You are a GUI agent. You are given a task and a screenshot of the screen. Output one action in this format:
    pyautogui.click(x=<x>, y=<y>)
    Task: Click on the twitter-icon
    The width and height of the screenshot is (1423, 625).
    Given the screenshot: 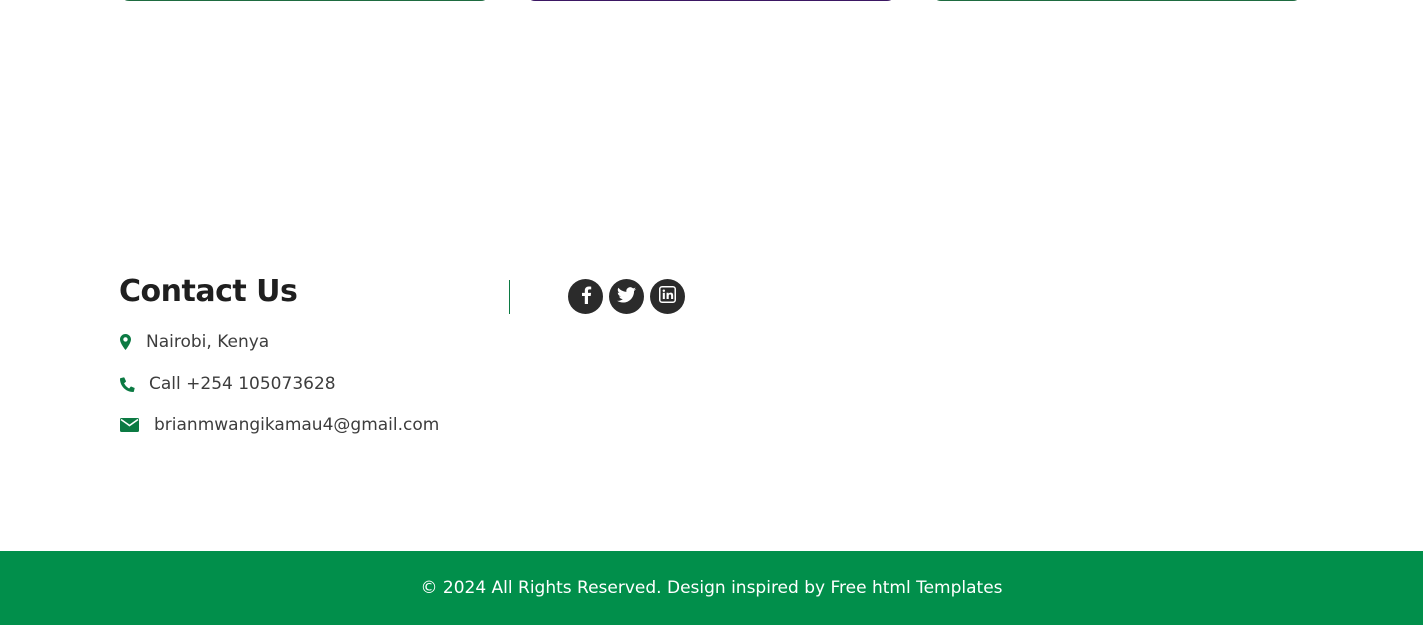 What is the action you would take?
    pyautogui.click(x=626, y=296)
    